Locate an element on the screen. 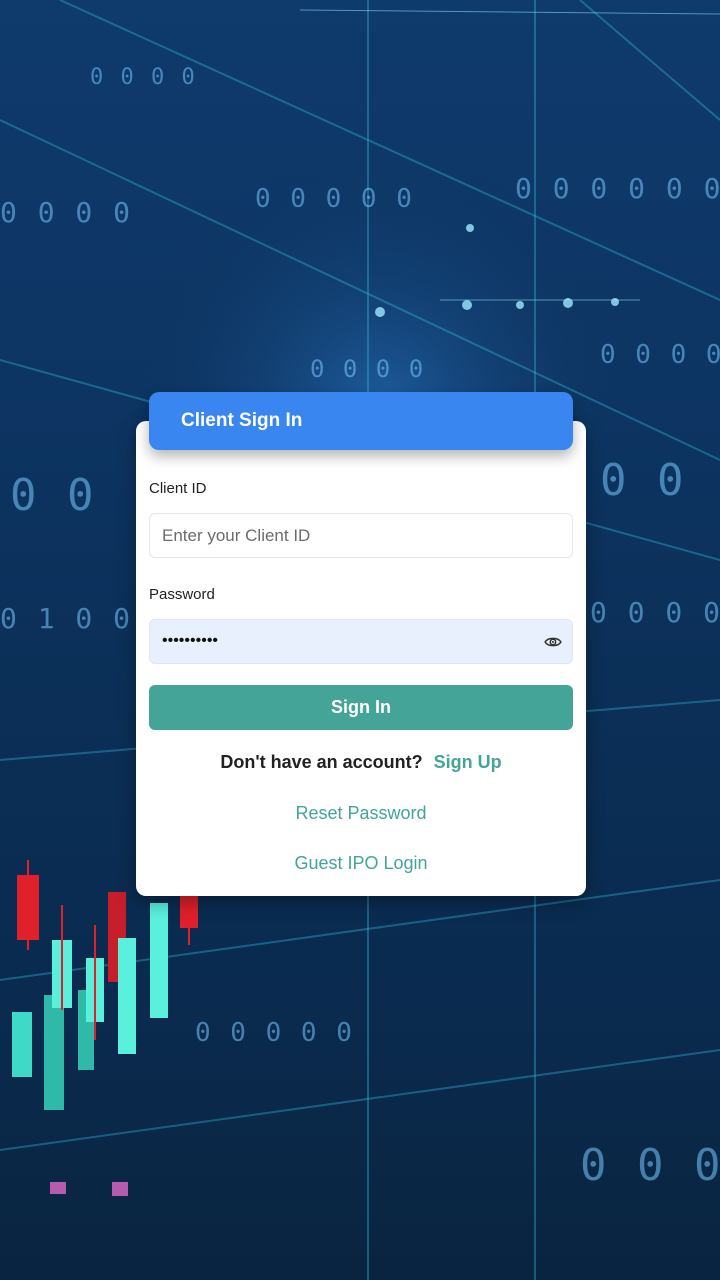  guest-ipo-row: Guest IPO Login is located at coordinates (361, 863).